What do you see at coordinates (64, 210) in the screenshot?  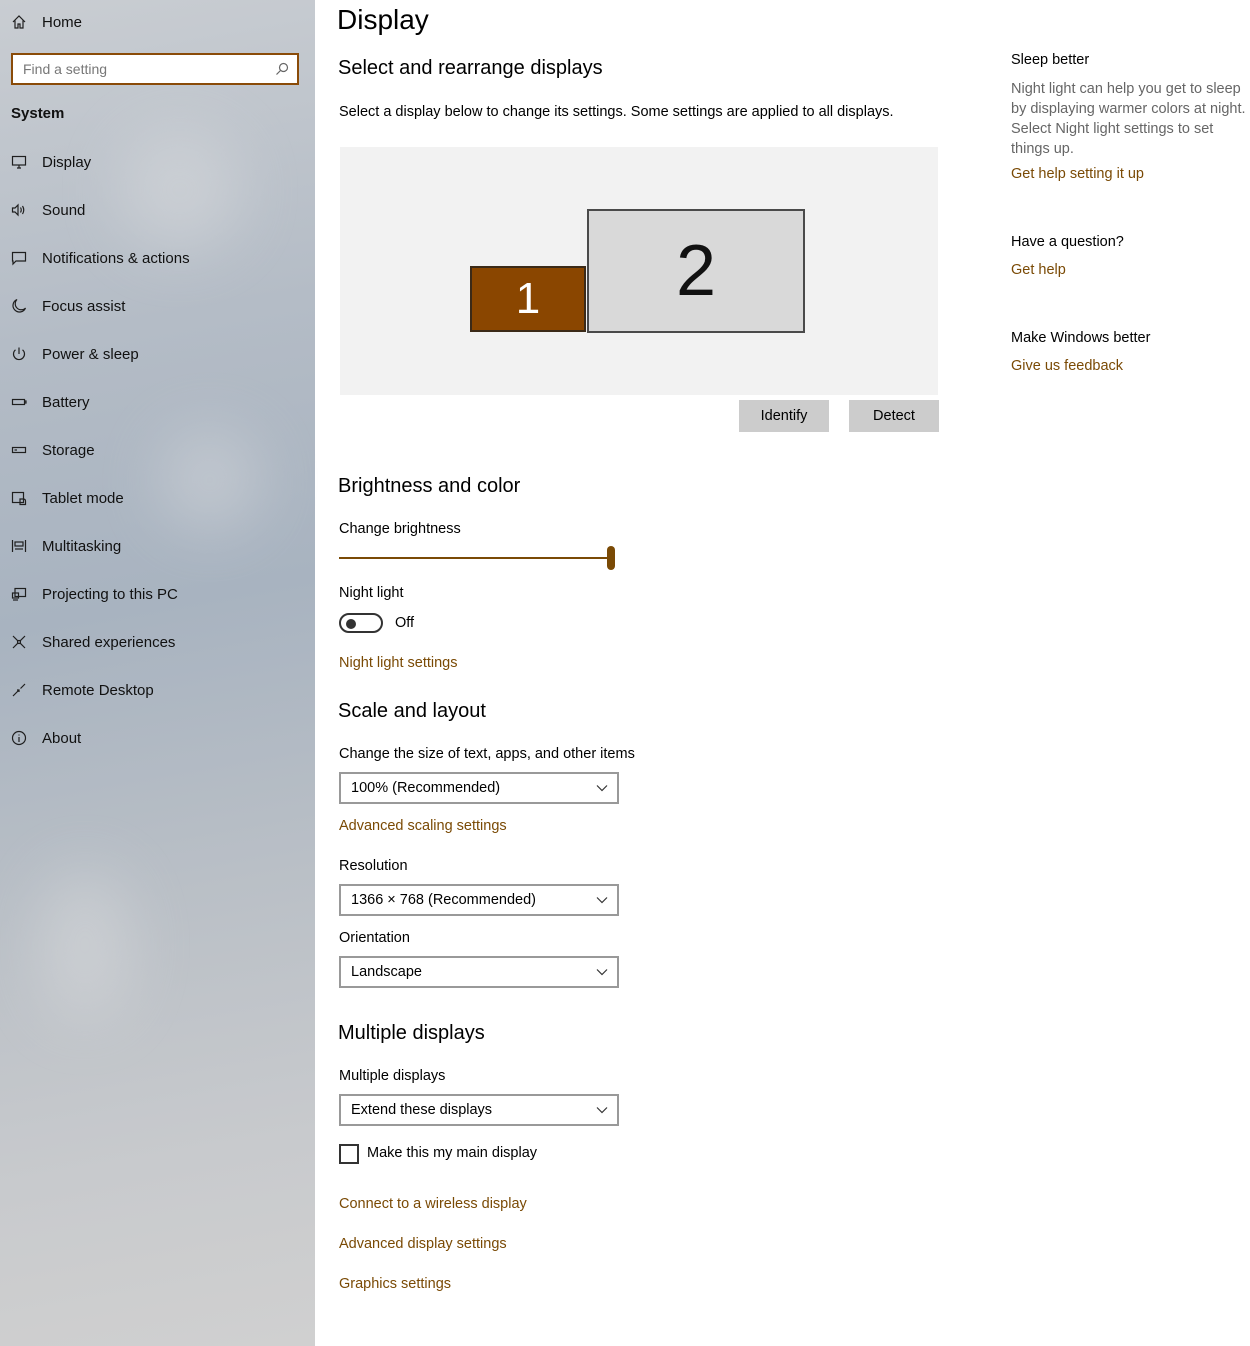 I see `sidebar-item-label: Sound` at bounding box center [64, 210].